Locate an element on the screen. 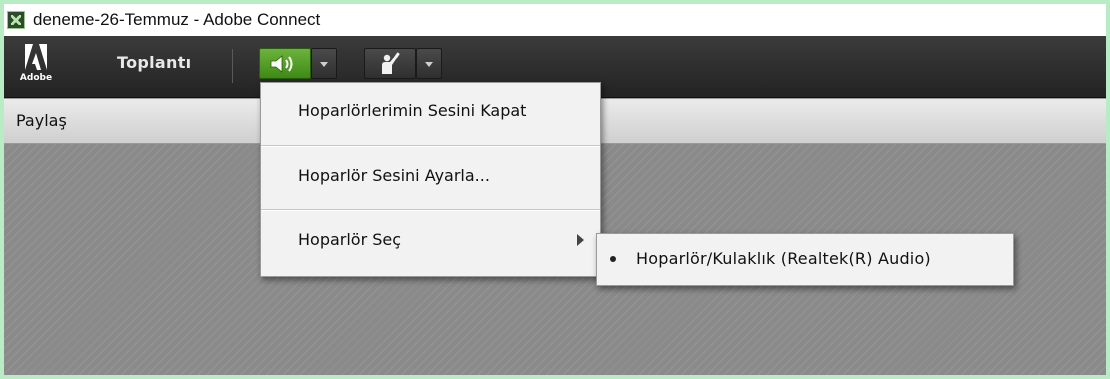  menu-item-label: Hoparlörlerimin Sesini Kapat is located at coordinates (412, 110).